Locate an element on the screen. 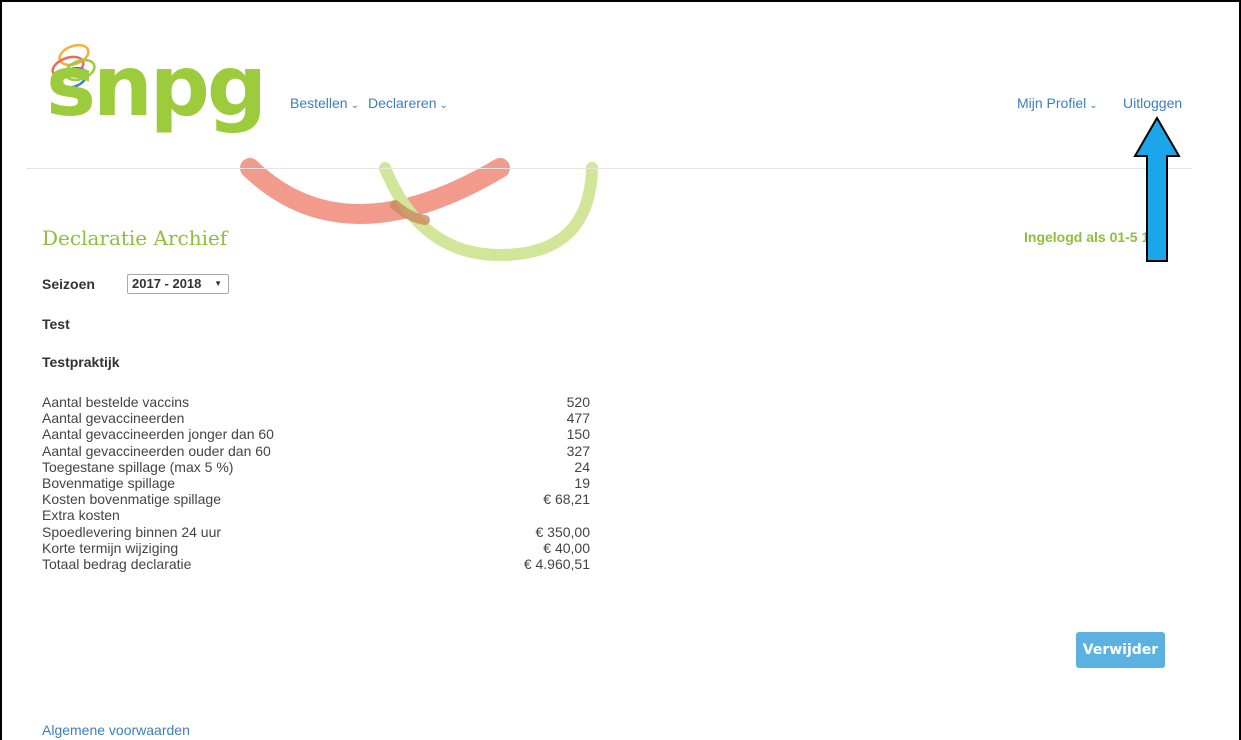  delete-button: Verwijder is located at coordinates (1120, 650).